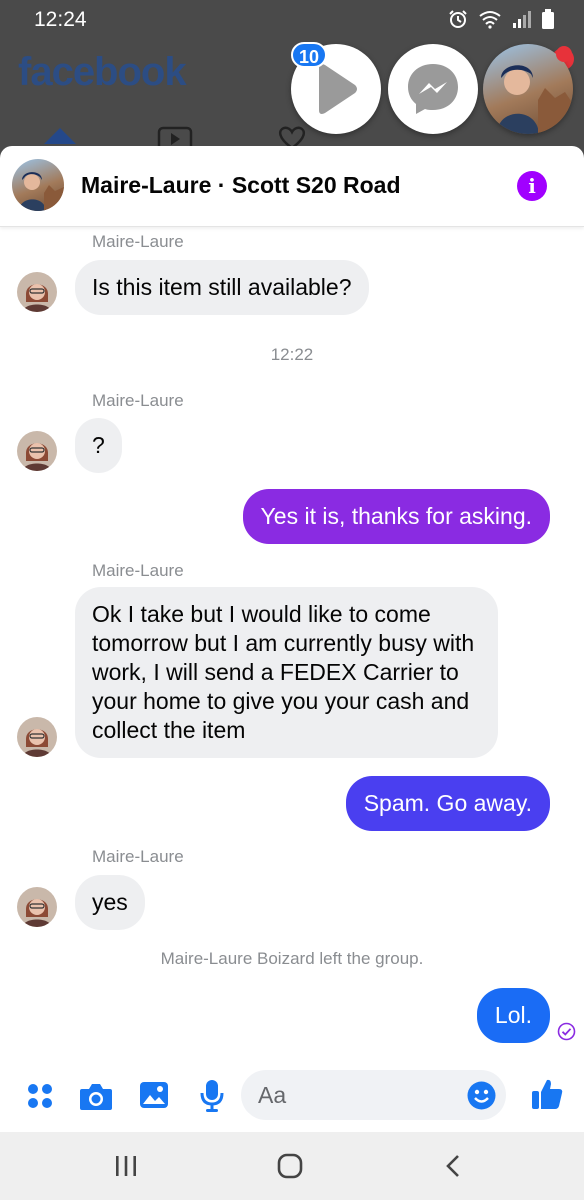 This screenshot has width=584, height=1200. I want to click on info-icon: i, so click(532, 186).